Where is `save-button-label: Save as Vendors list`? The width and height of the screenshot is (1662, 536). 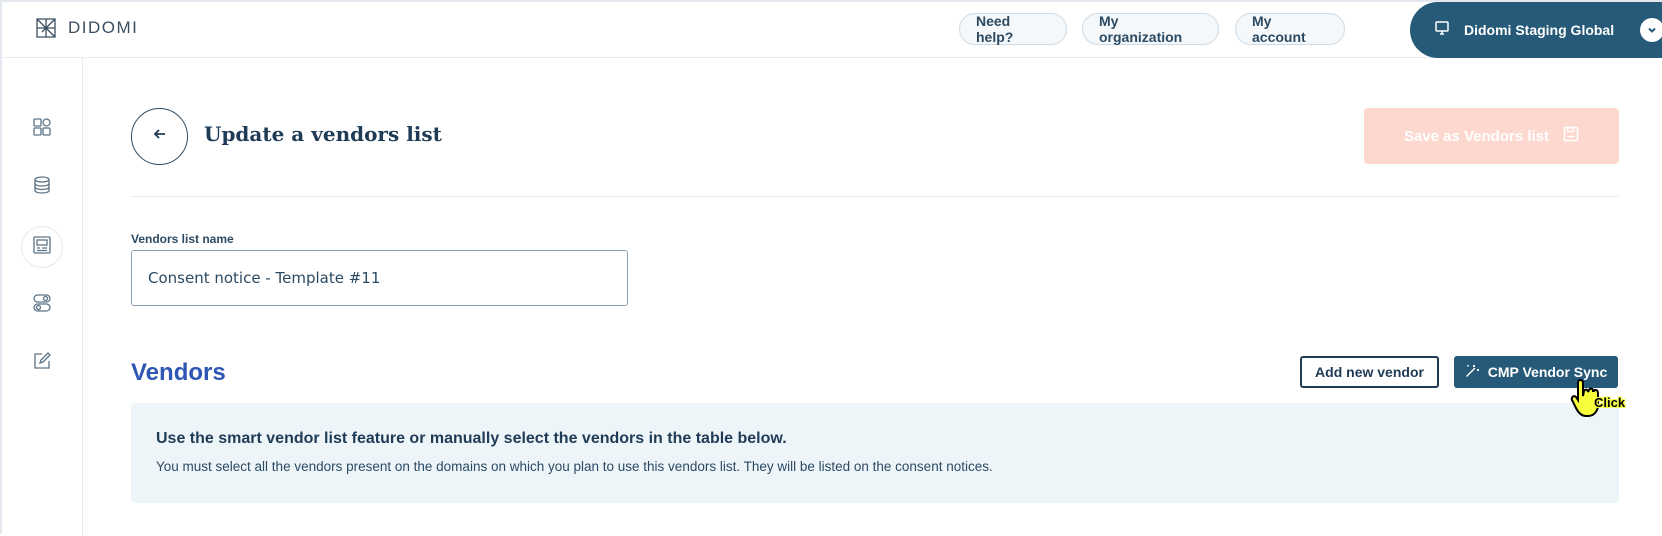
save-button-label: Save as Vendors list is located at coordinates (1476, 136).